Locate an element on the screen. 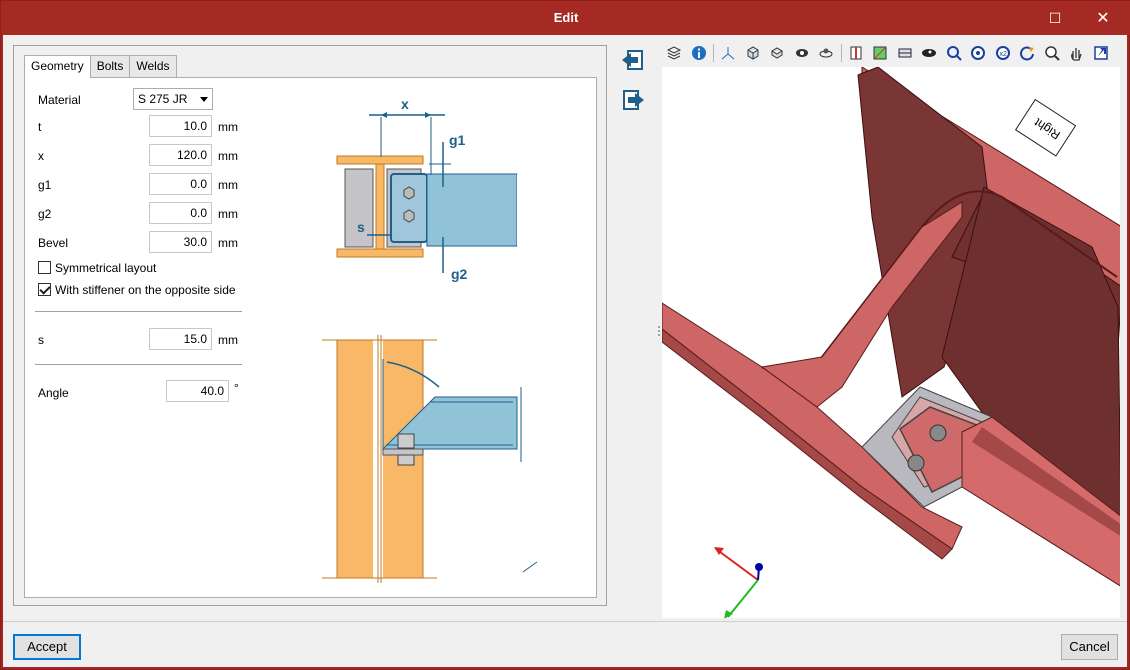 Image resolution: width=1130 pixels, height=670 pixels. zoom-icon is located at coordinates (1052, 53).